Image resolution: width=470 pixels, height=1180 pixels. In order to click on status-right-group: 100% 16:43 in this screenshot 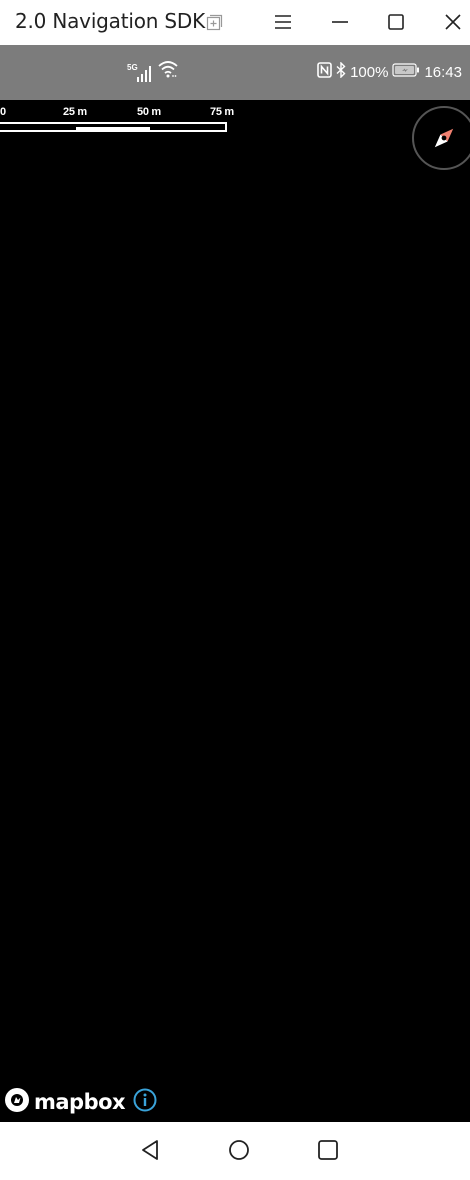, I will do `click(389, 72)`.